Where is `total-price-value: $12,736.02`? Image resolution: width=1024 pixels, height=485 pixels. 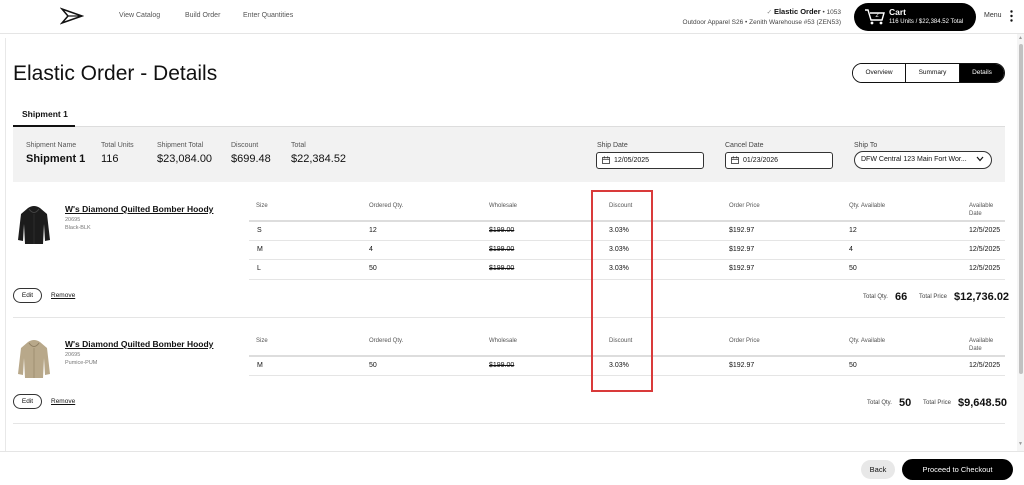 total-price-value: $12,736.02 is located at coordinates (982, 297).